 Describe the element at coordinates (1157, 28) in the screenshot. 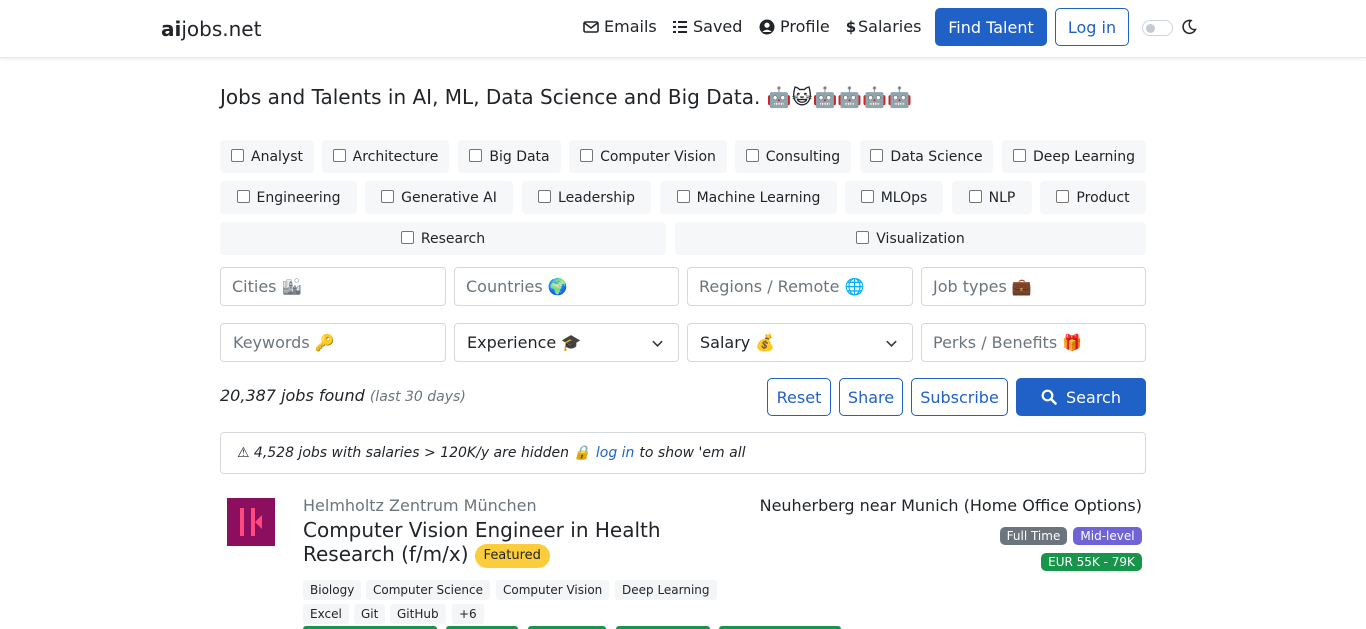

I see `dark-mode-toggle` at that location.